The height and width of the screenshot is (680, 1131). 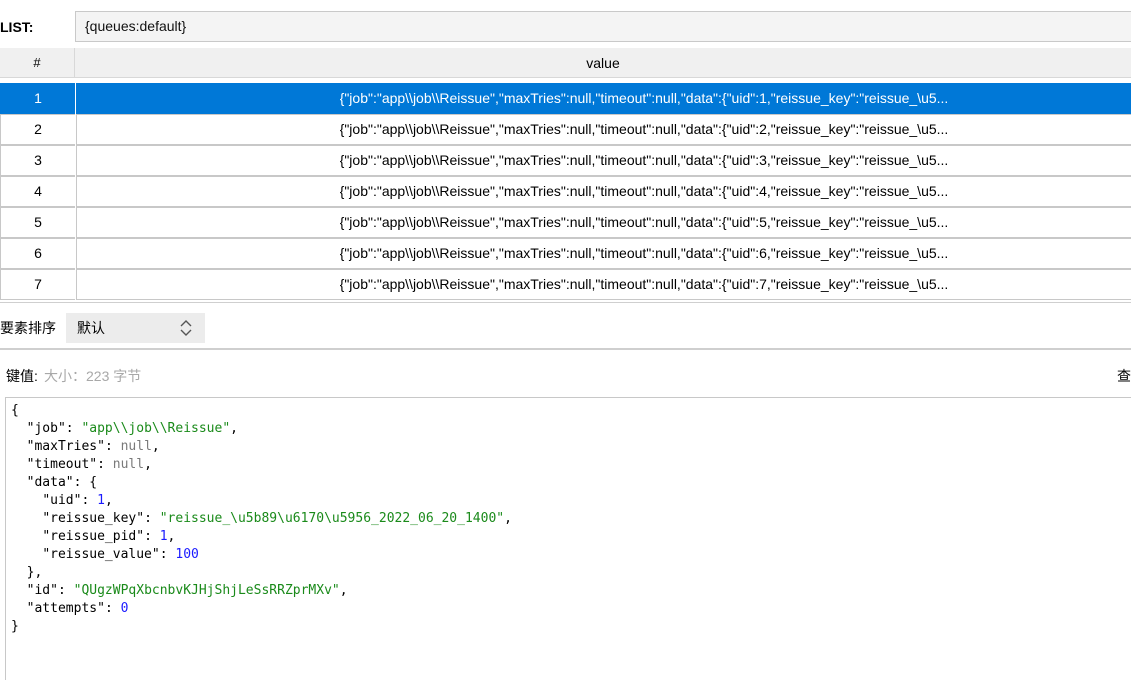 What do you see at coordinates (187, 554) in the screenshot?
I see `json-number: 100` at bounding box center [187, 554].